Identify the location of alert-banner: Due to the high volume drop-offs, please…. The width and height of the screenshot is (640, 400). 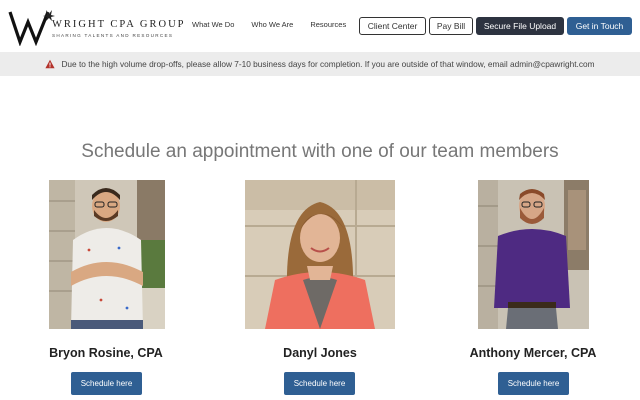
(320, 64).